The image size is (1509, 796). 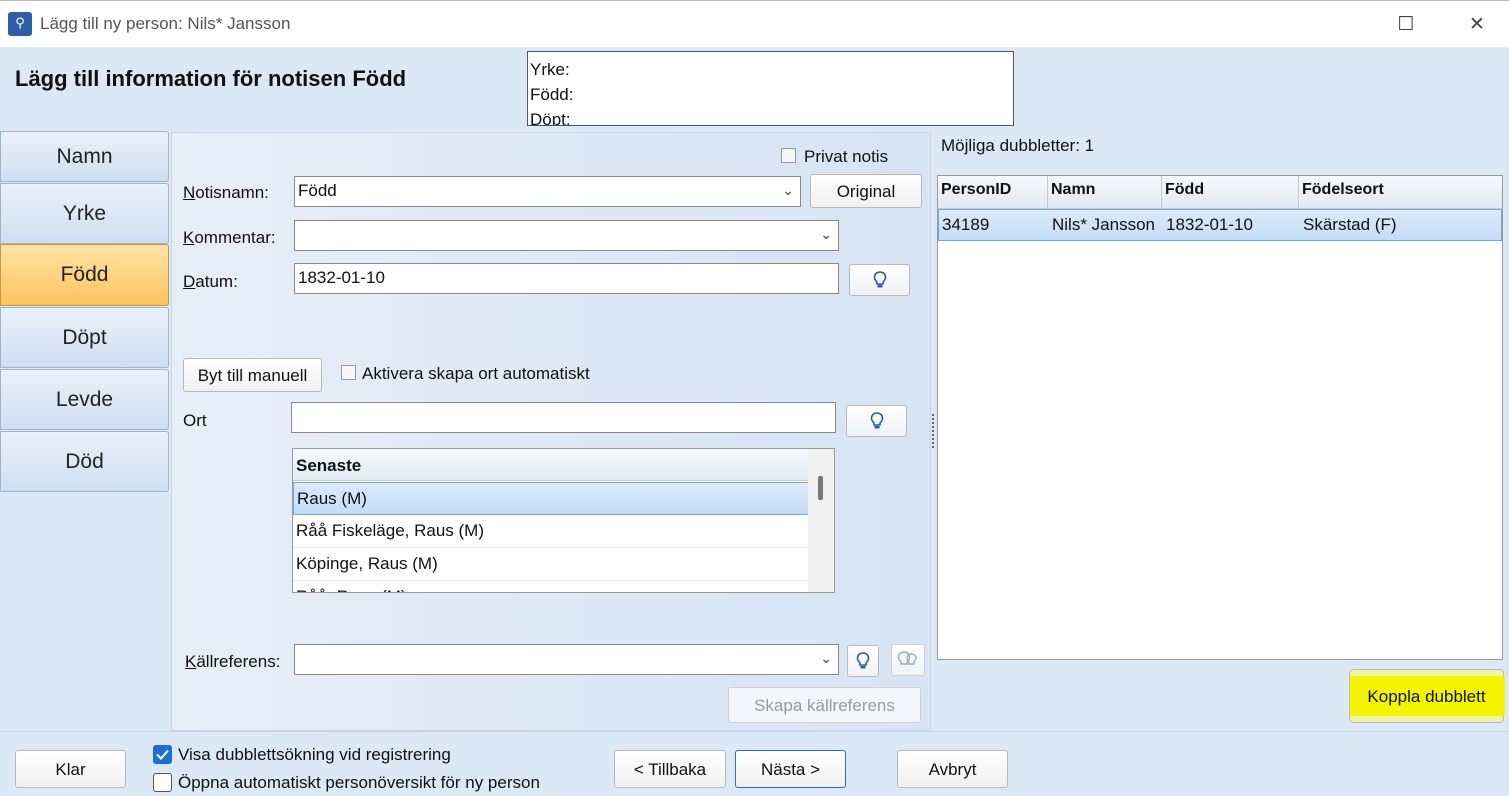 What do you see at coordinates (1427, 696) in the screenshot?
I see `link-duplicate-button: Koppla dubblett` at bounding box center [1427, 696].